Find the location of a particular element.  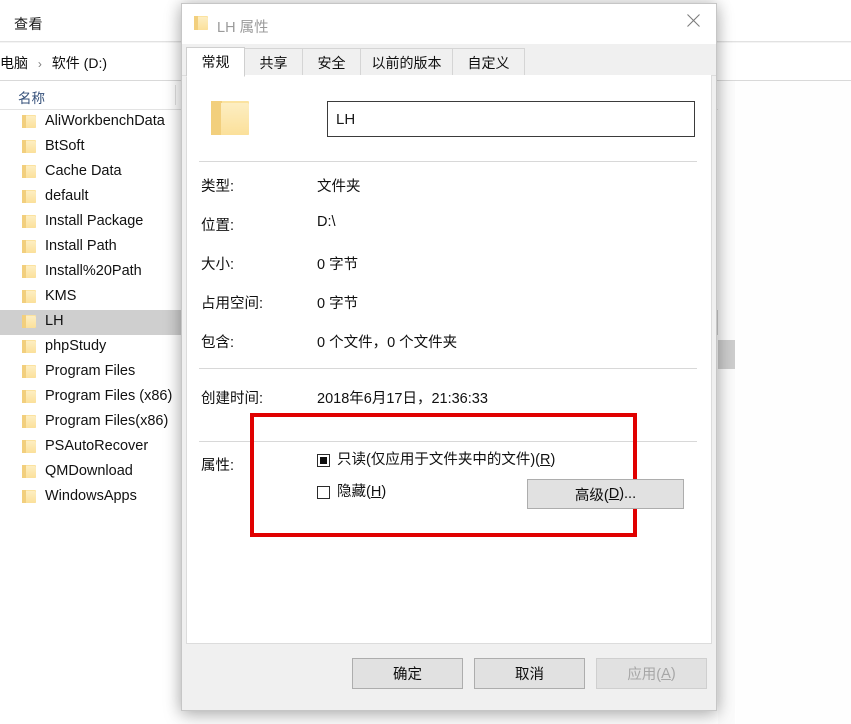

advanced-button-pre: 高级( is located at coordinates (591, 495).